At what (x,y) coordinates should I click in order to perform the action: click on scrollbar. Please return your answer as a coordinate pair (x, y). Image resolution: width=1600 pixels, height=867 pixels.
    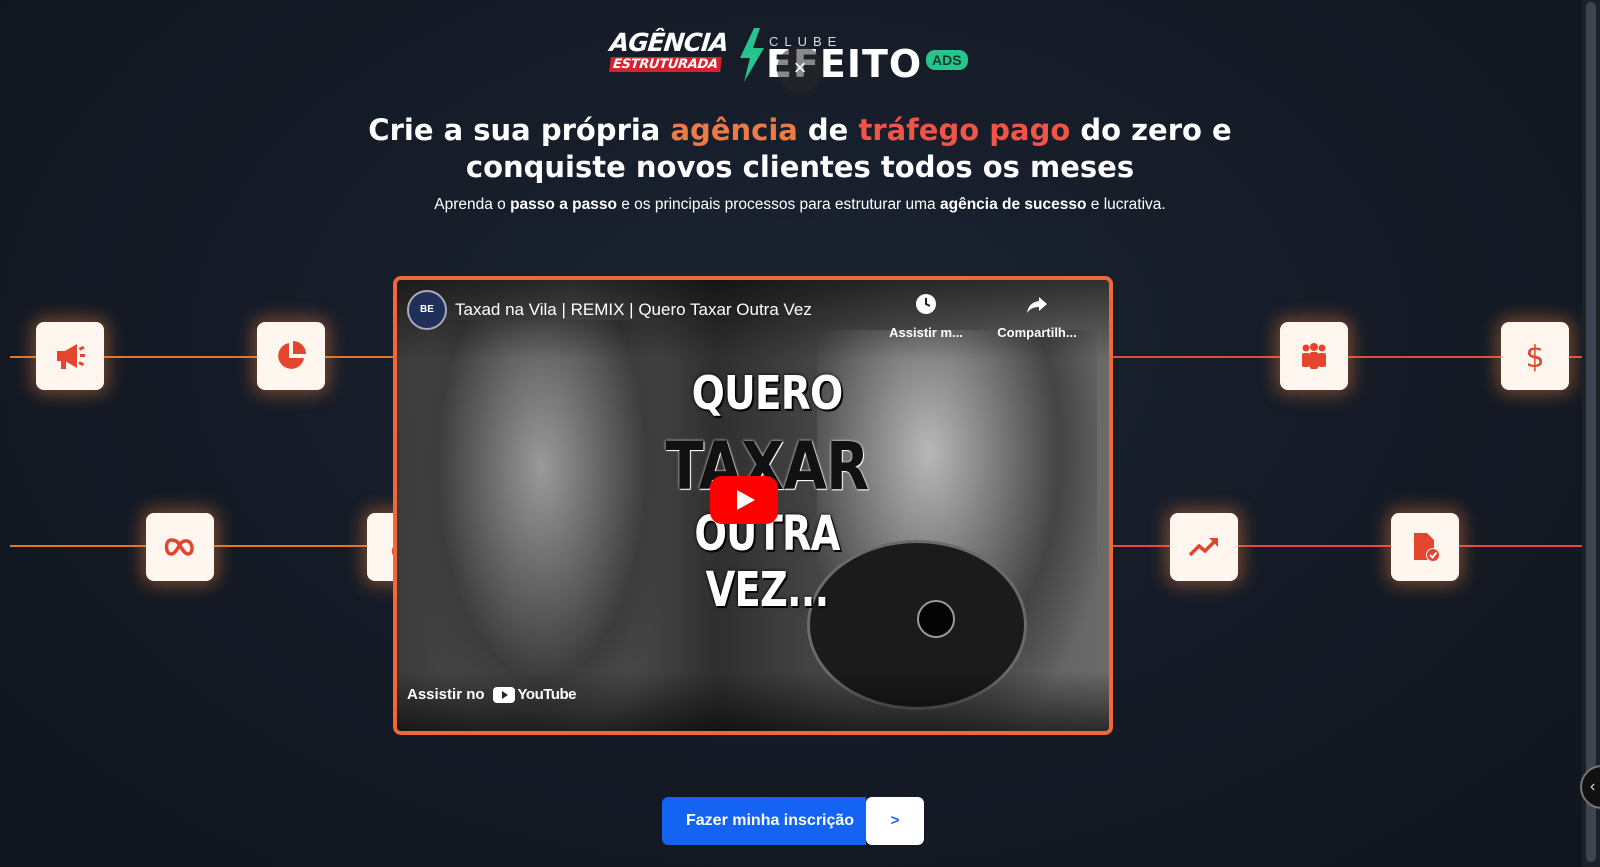
    Looking at the image, I should click on (1591, 433).